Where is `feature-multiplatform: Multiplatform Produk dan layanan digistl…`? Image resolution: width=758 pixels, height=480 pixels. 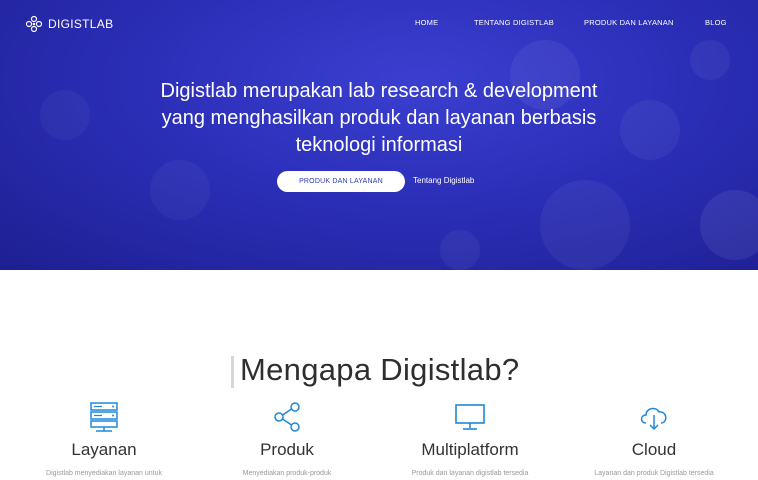
feature-multiplatform: Multiplatform Produk dan layanan digistl… is located at coordinates (470, 439).